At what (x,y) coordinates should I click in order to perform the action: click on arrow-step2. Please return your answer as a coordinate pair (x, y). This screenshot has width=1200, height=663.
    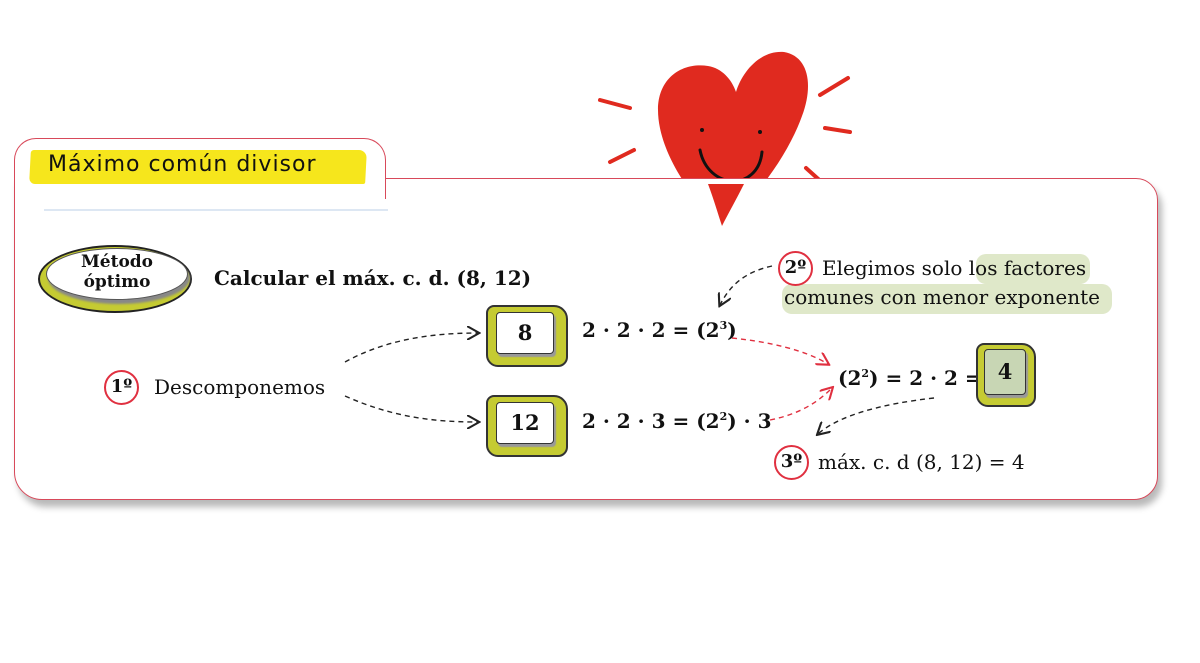
    Looking at the image, I should click on (746, 285).